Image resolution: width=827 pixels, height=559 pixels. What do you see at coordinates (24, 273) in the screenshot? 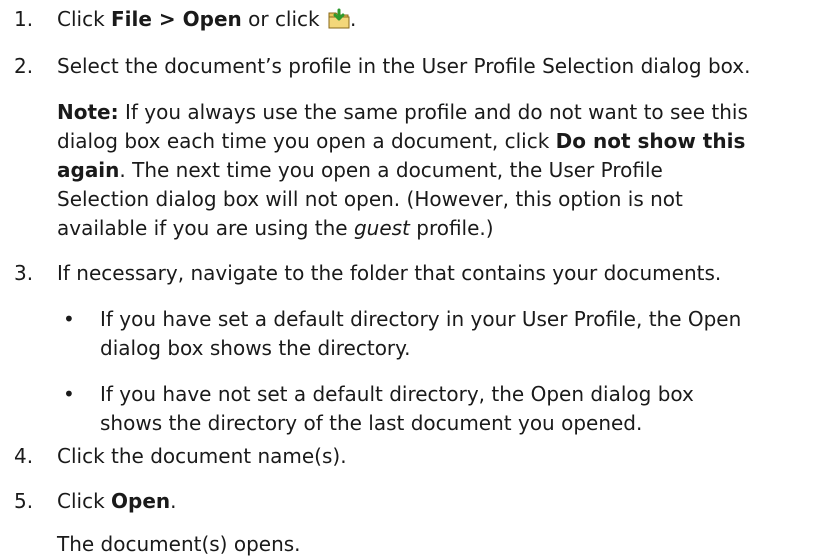
I see `step-number: 3.` at bounding box center [24, 273].